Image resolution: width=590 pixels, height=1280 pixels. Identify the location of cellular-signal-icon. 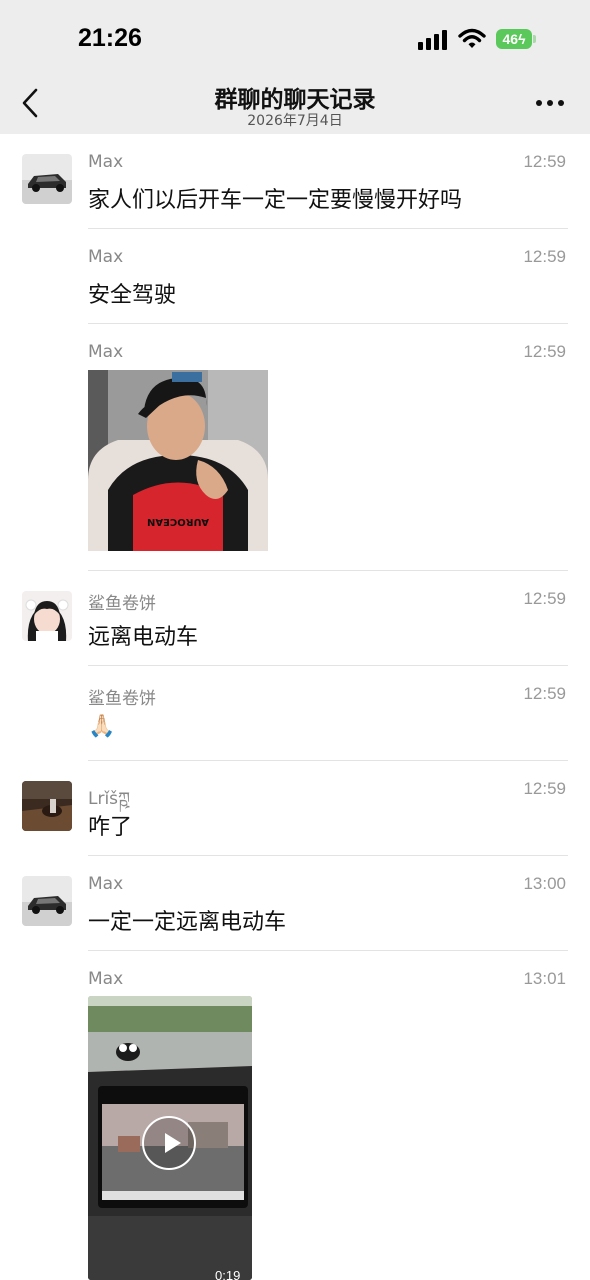
(432, 40).